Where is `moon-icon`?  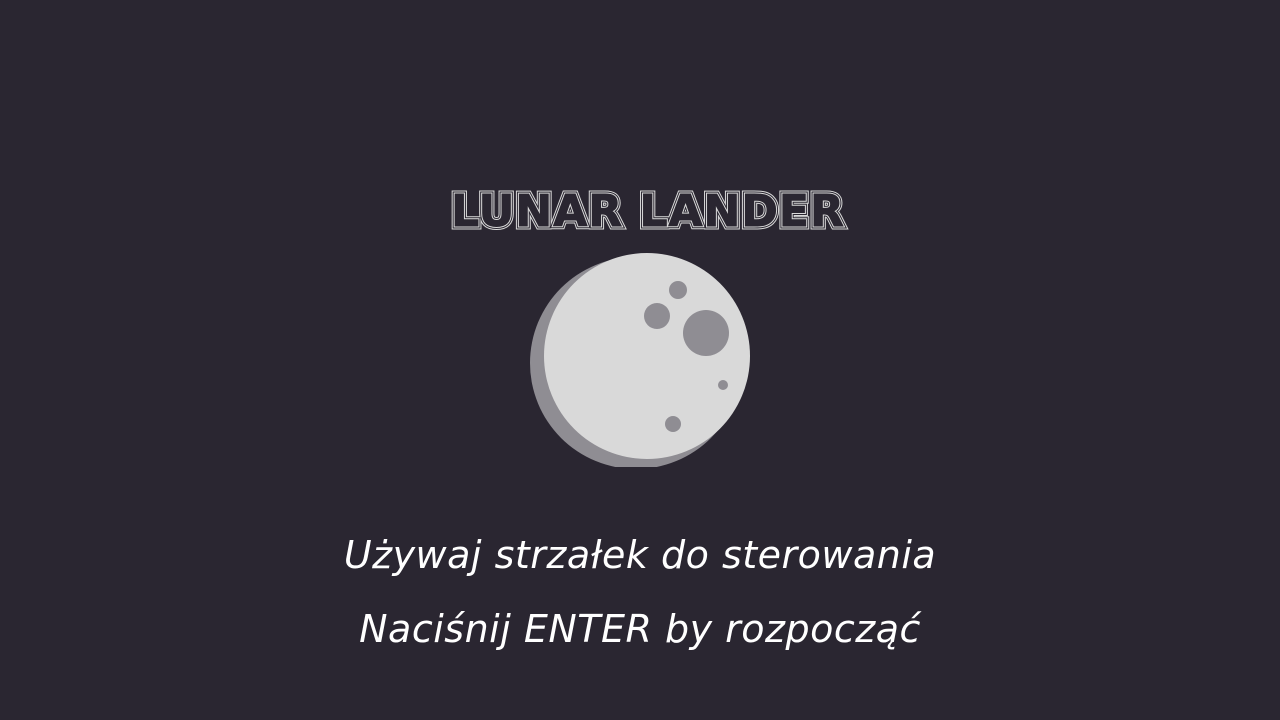 moon-icon is located at coordinates (640, 360).